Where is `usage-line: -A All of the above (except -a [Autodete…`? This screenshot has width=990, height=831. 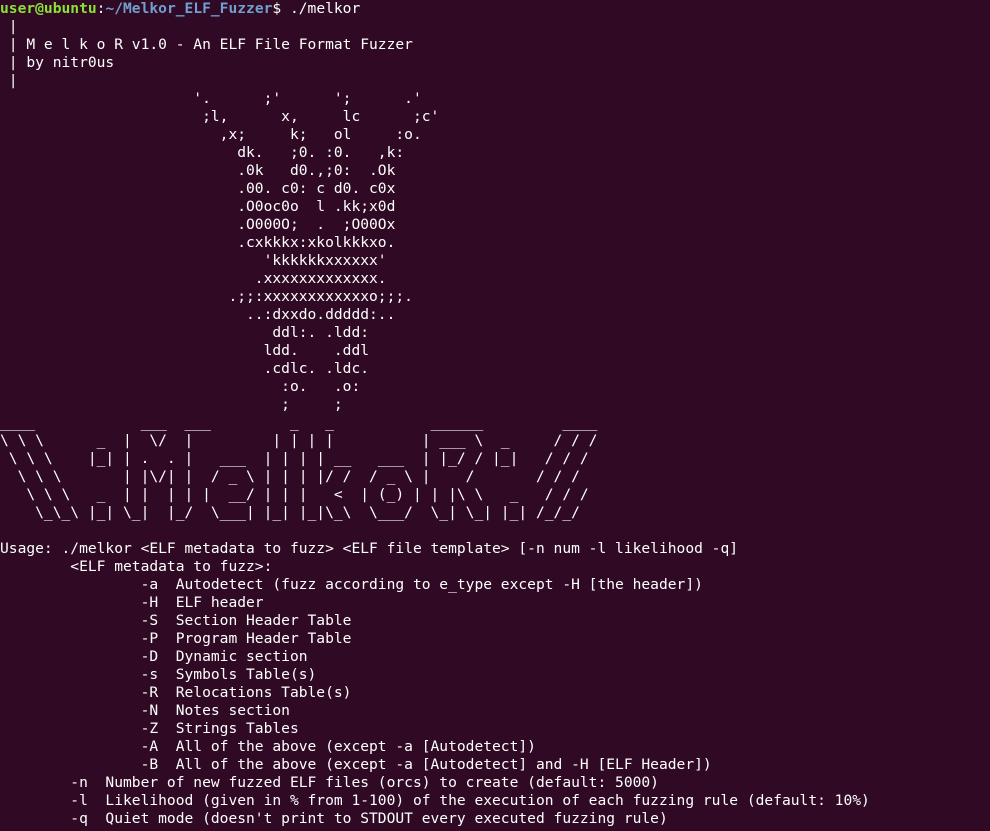 usage-line: -A All of the above (except -a [Autodete… is located at coordinates (268, 746).